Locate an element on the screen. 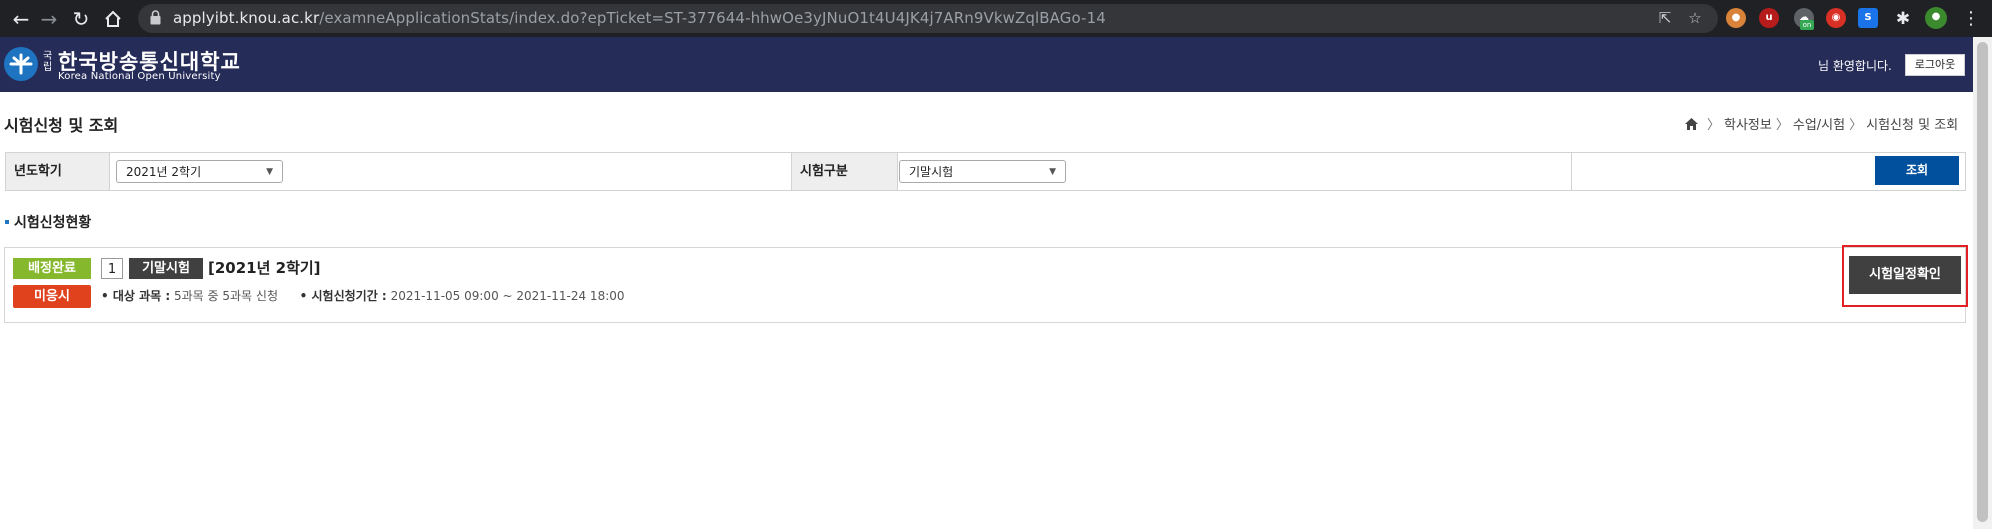 This screenshot has width=1992, height=529. period-label: • 시험신청기간 : is located at coordinates (343, 296).